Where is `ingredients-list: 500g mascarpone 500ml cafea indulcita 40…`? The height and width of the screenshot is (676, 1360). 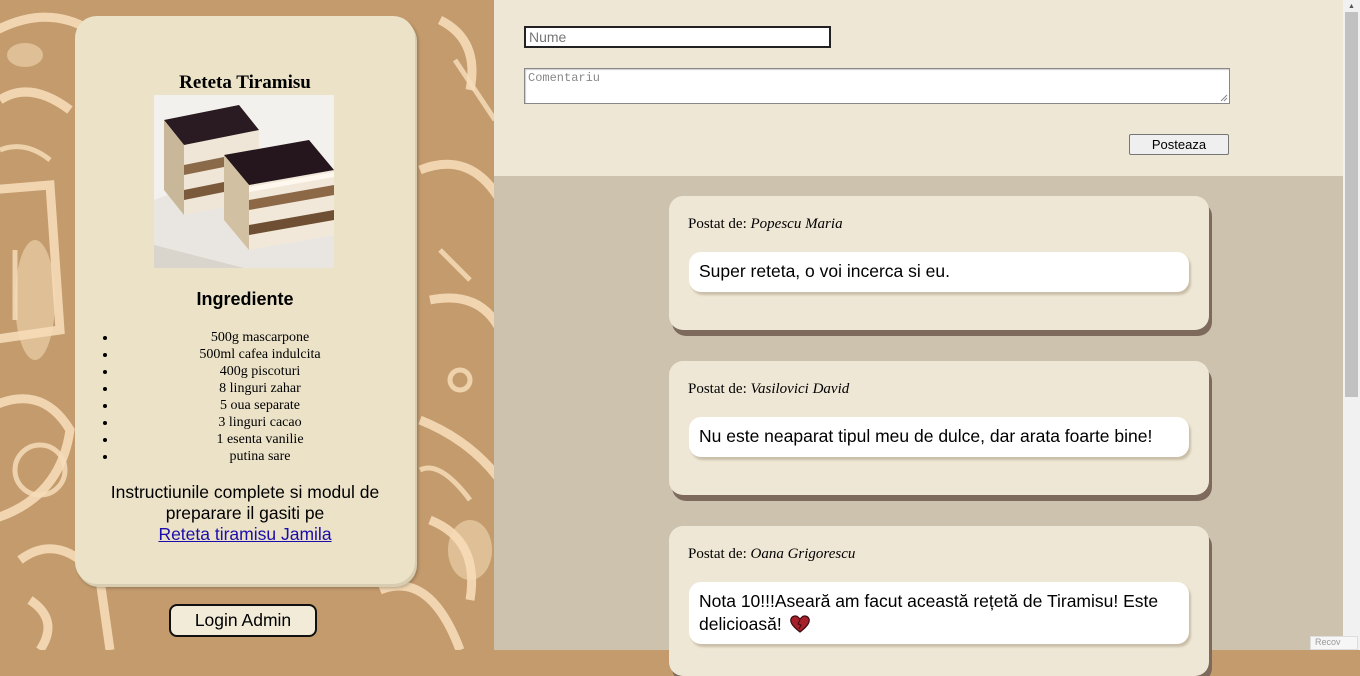
ingredients-list: 500g mascarpone 500ml cafea indulcita 40… is located at coordinates (257, 397).